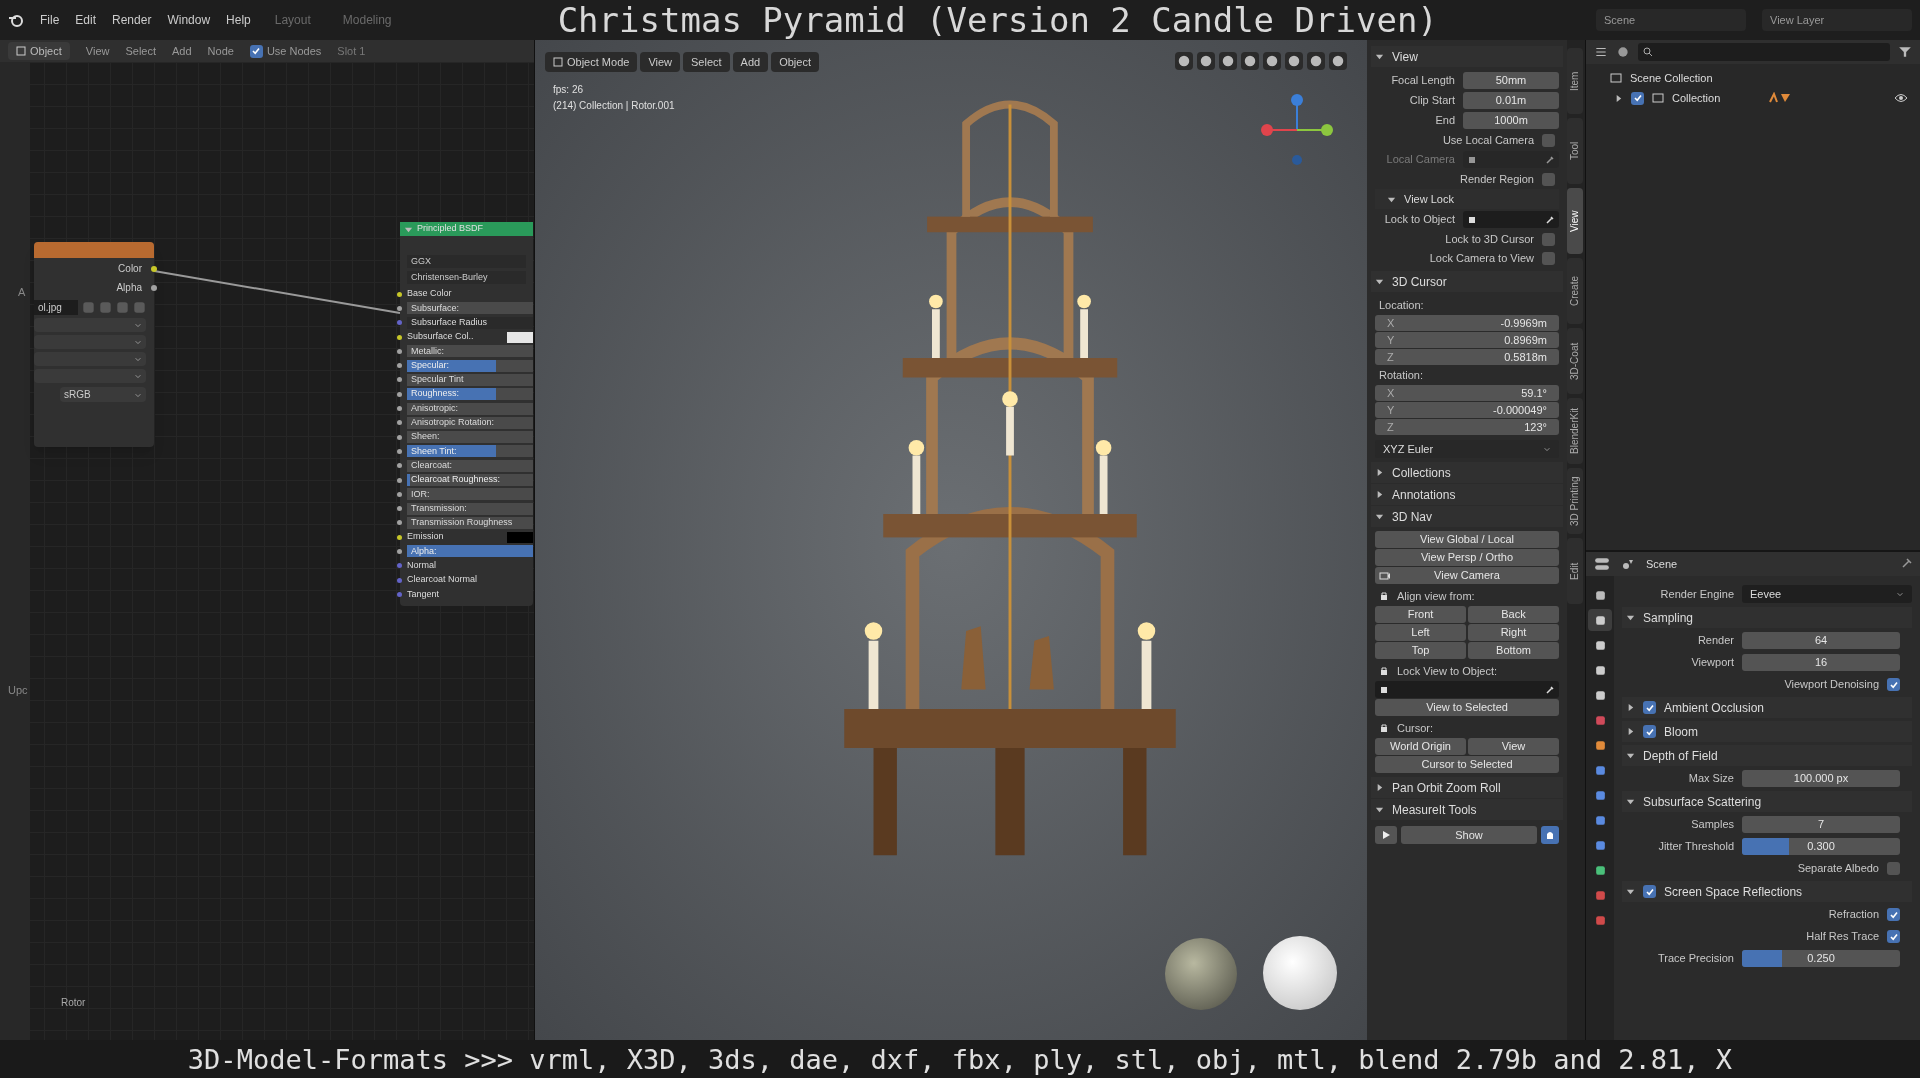 The width and height of the screenshot is (1920, 1078). Describe the element at coordinates (470, 408) in the screenshot. I see `number-field: Anisotropic:` at that location.